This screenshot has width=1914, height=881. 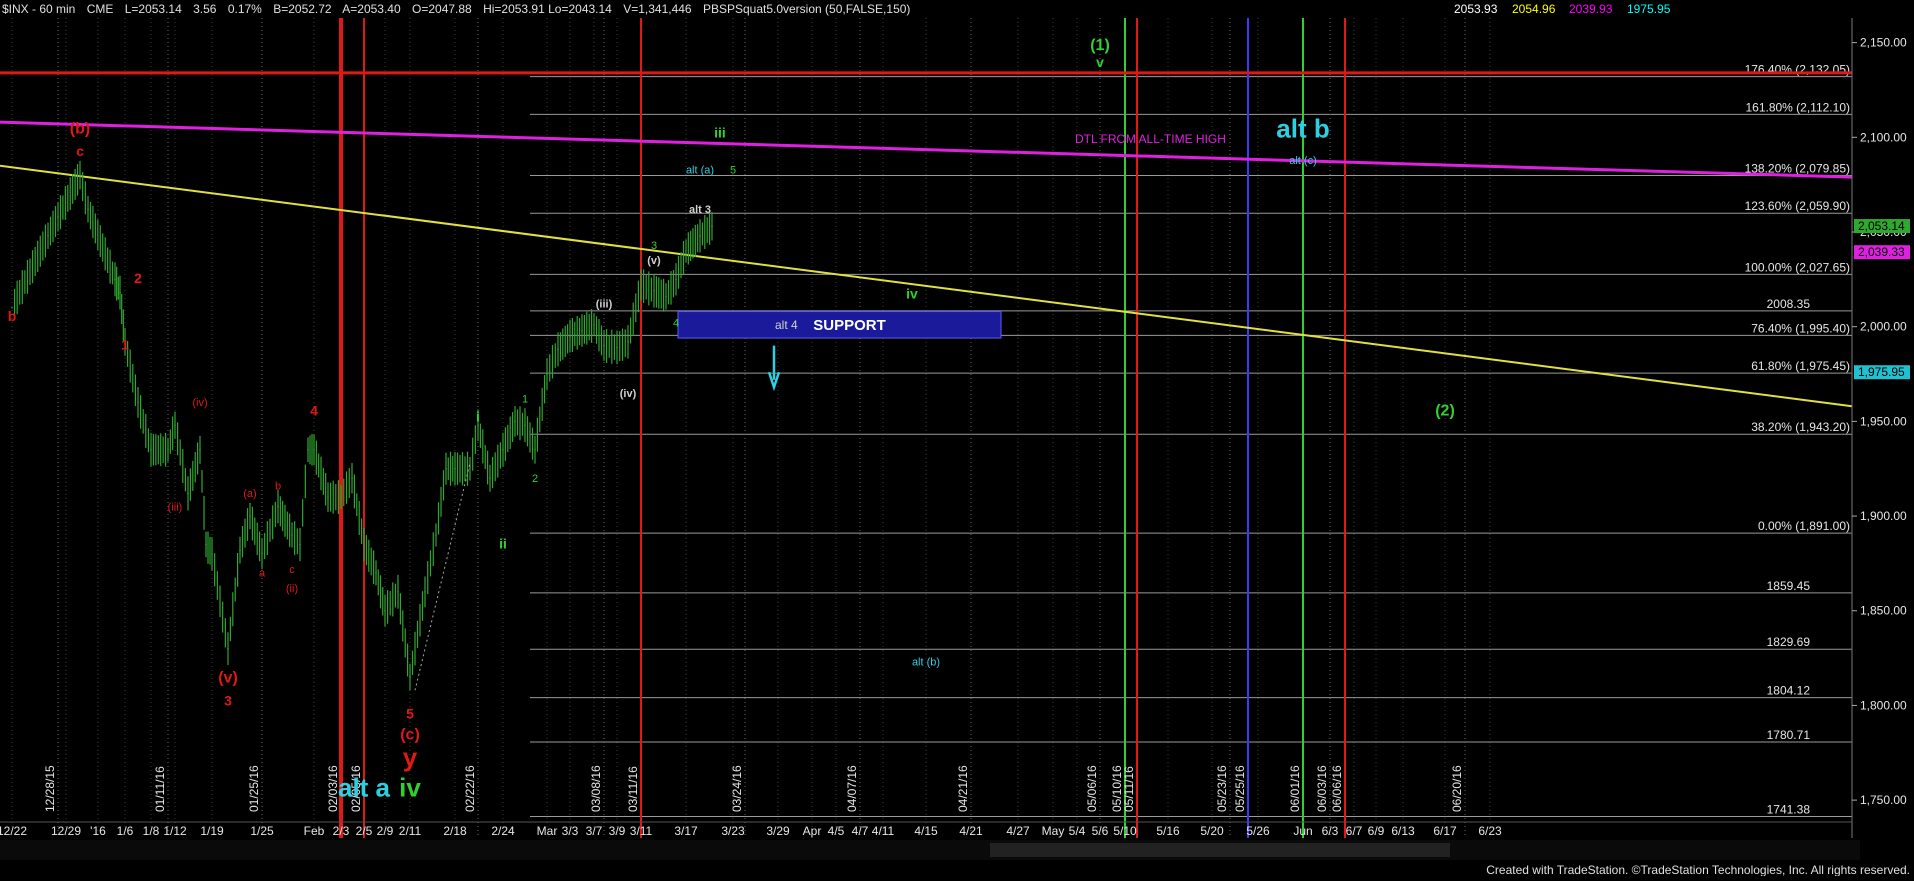 I want to click on wave-label: (v), so click(x=228, y=678).